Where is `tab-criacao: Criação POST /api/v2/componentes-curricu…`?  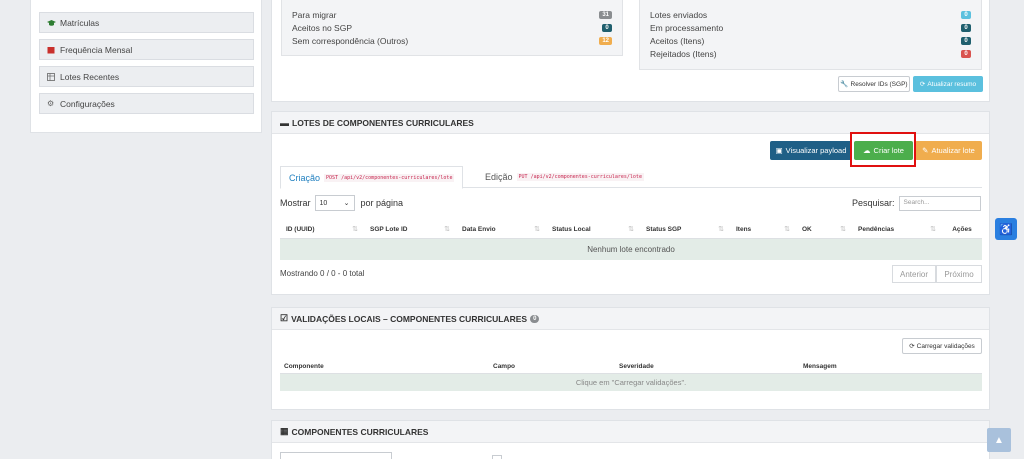 tab-criacao: Criação POST /api/v2/componentes-curricu… is located at coordinates (372, 177).